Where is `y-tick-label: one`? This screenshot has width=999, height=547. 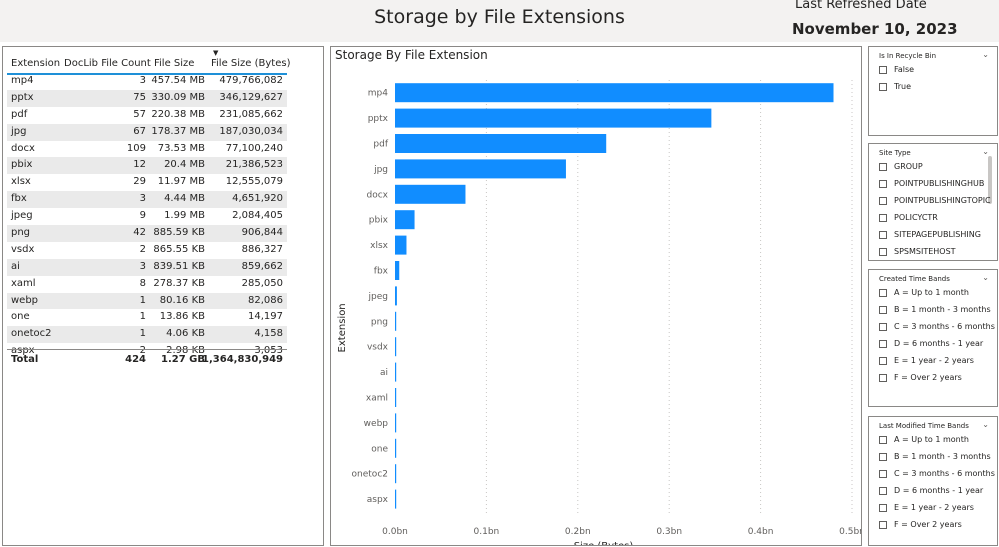 y-tick-label: one is located at coordinates (379, 449).